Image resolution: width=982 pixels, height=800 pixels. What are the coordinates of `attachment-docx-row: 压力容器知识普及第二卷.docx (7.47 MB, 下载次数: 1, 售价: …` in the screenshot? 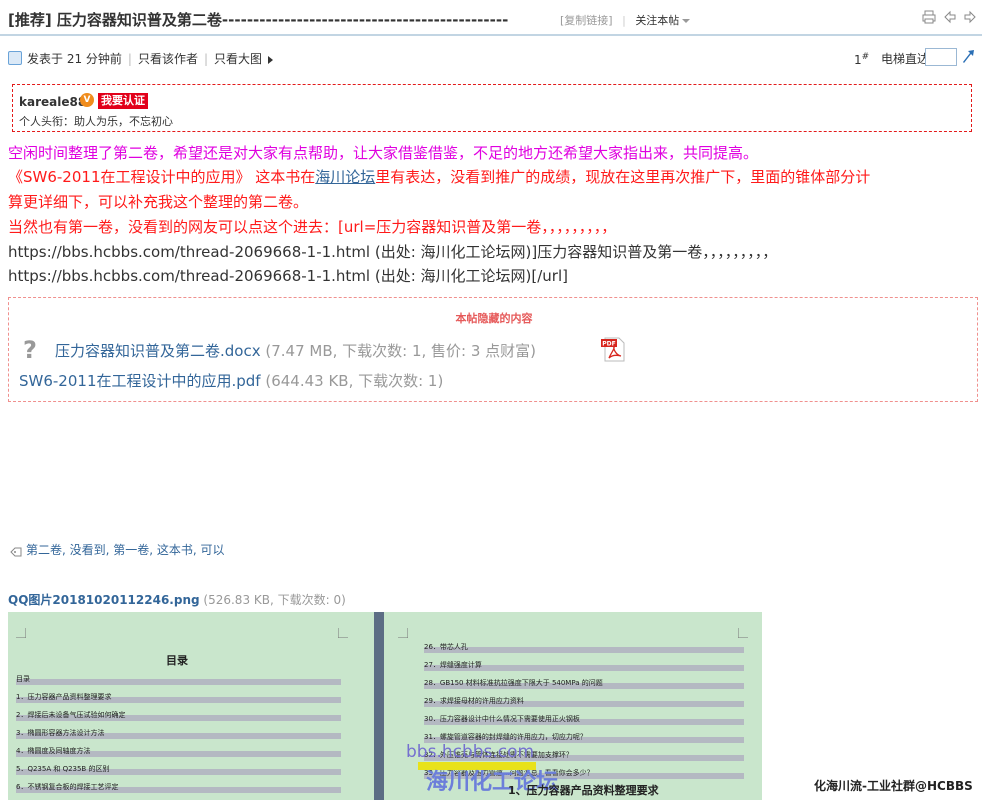 It's located at (295, 350).